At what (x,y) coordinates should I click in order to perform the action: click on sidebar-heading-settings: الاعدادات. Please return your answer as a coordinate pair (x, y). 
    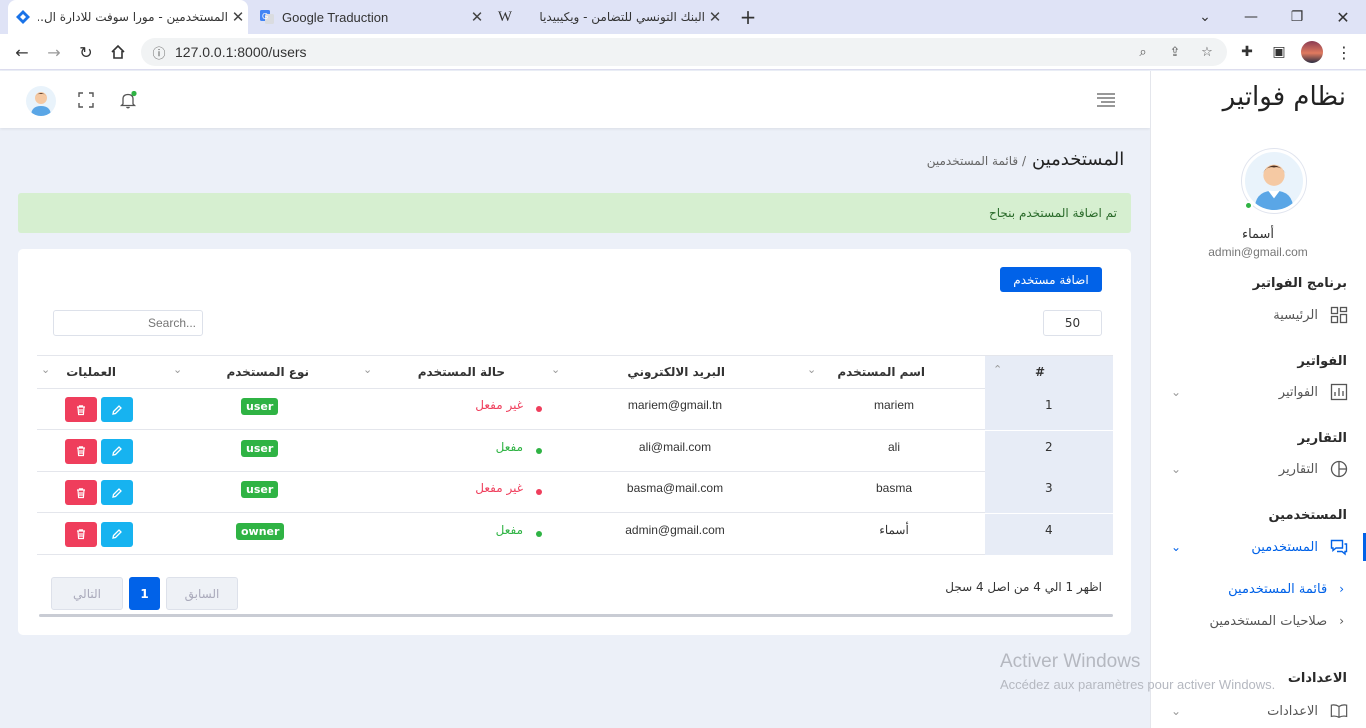
    Looking at the image, I should click on (1317, 678).